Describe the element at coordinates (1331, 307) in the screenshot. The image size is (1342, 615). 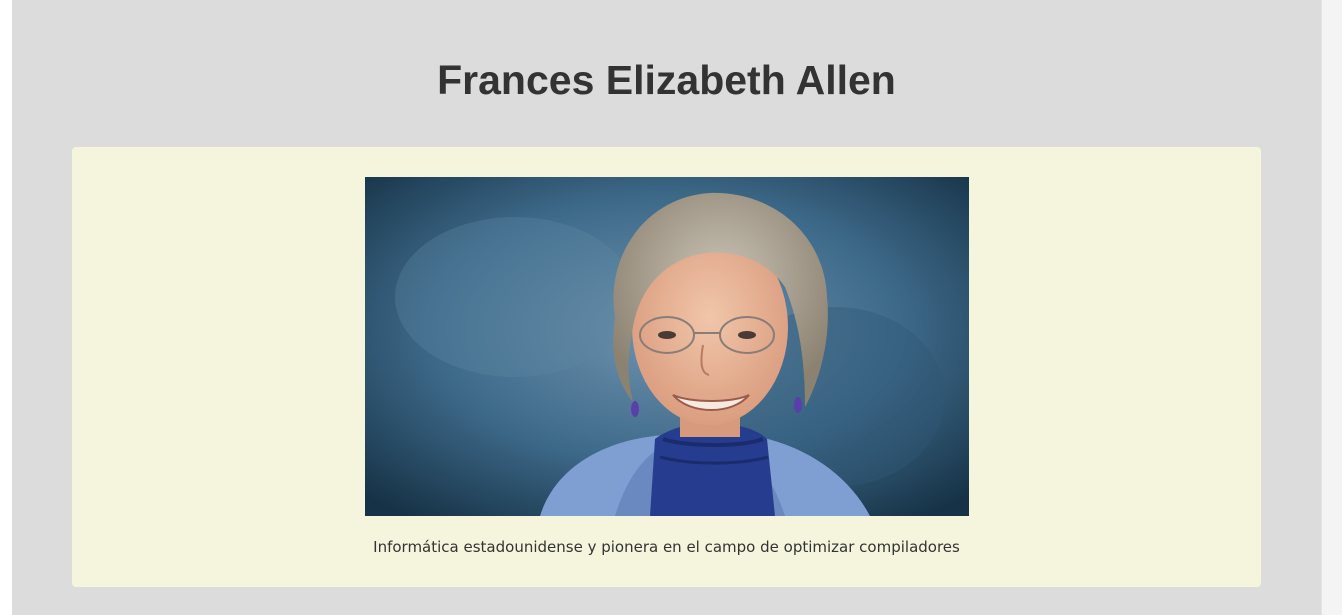
I see `vertical-scrollbar` at that location.